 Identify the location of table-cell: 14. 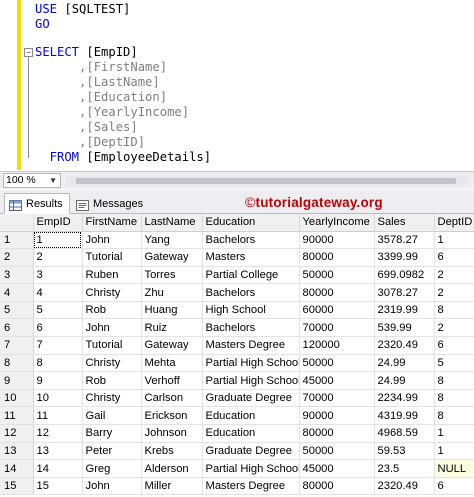
(58, 468).